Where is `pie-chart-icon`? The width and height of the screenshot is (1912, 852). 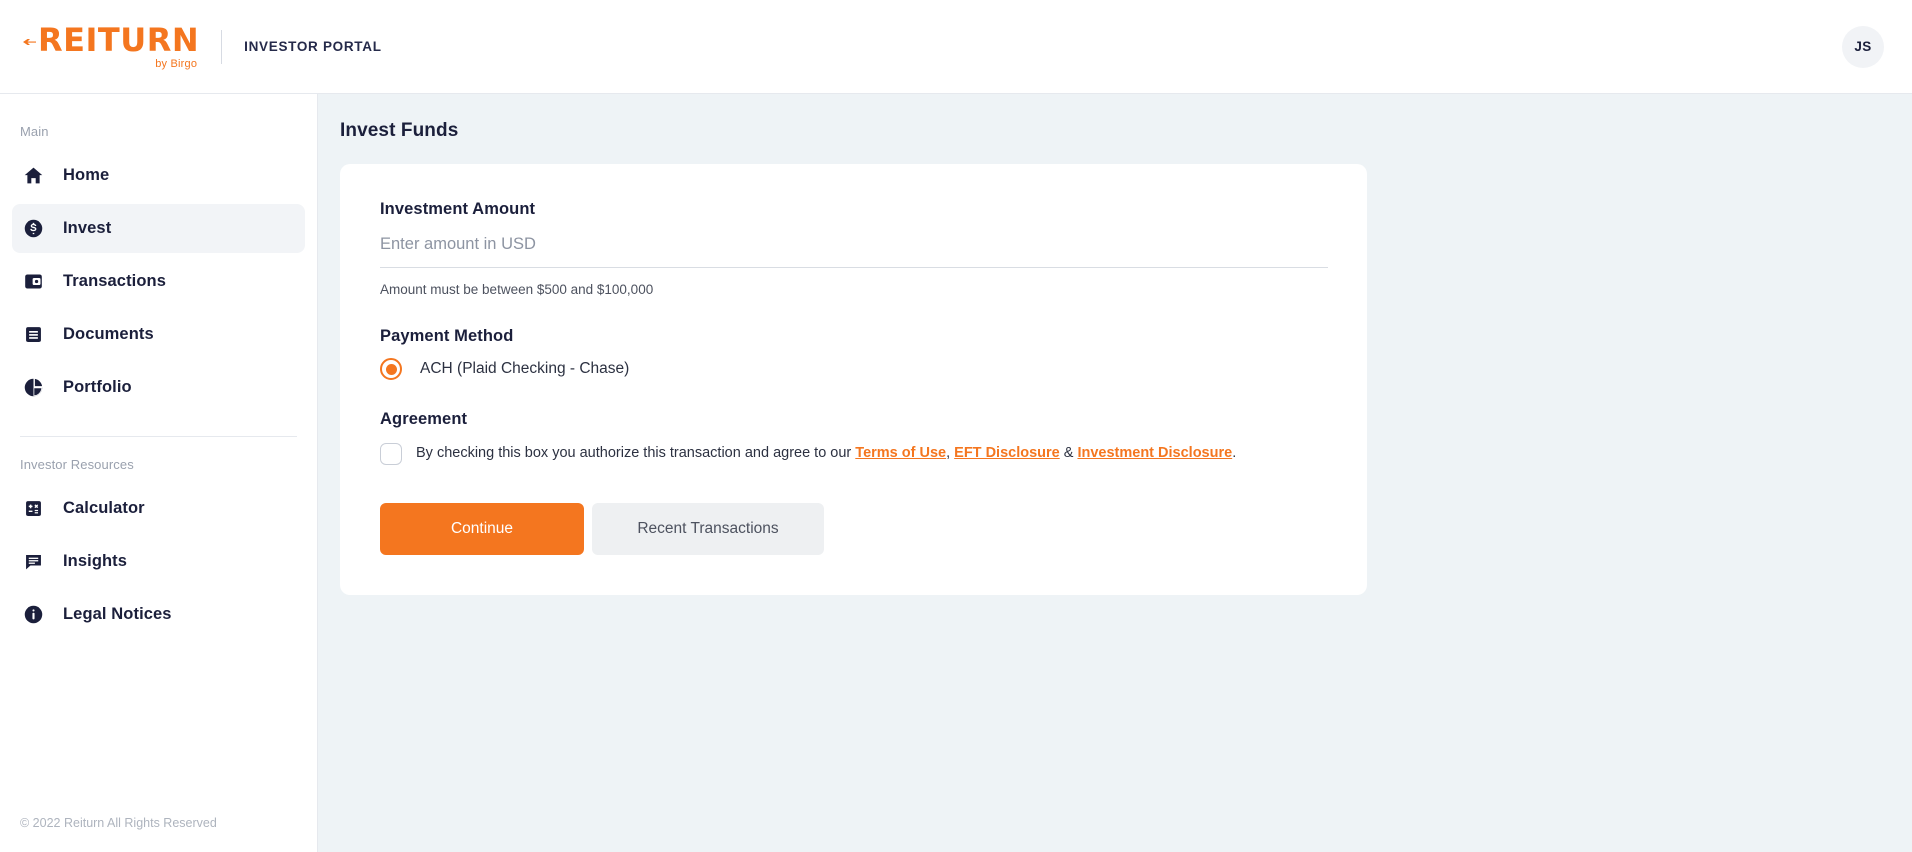
pie-chart-icon is located at coordinates (33, 388).